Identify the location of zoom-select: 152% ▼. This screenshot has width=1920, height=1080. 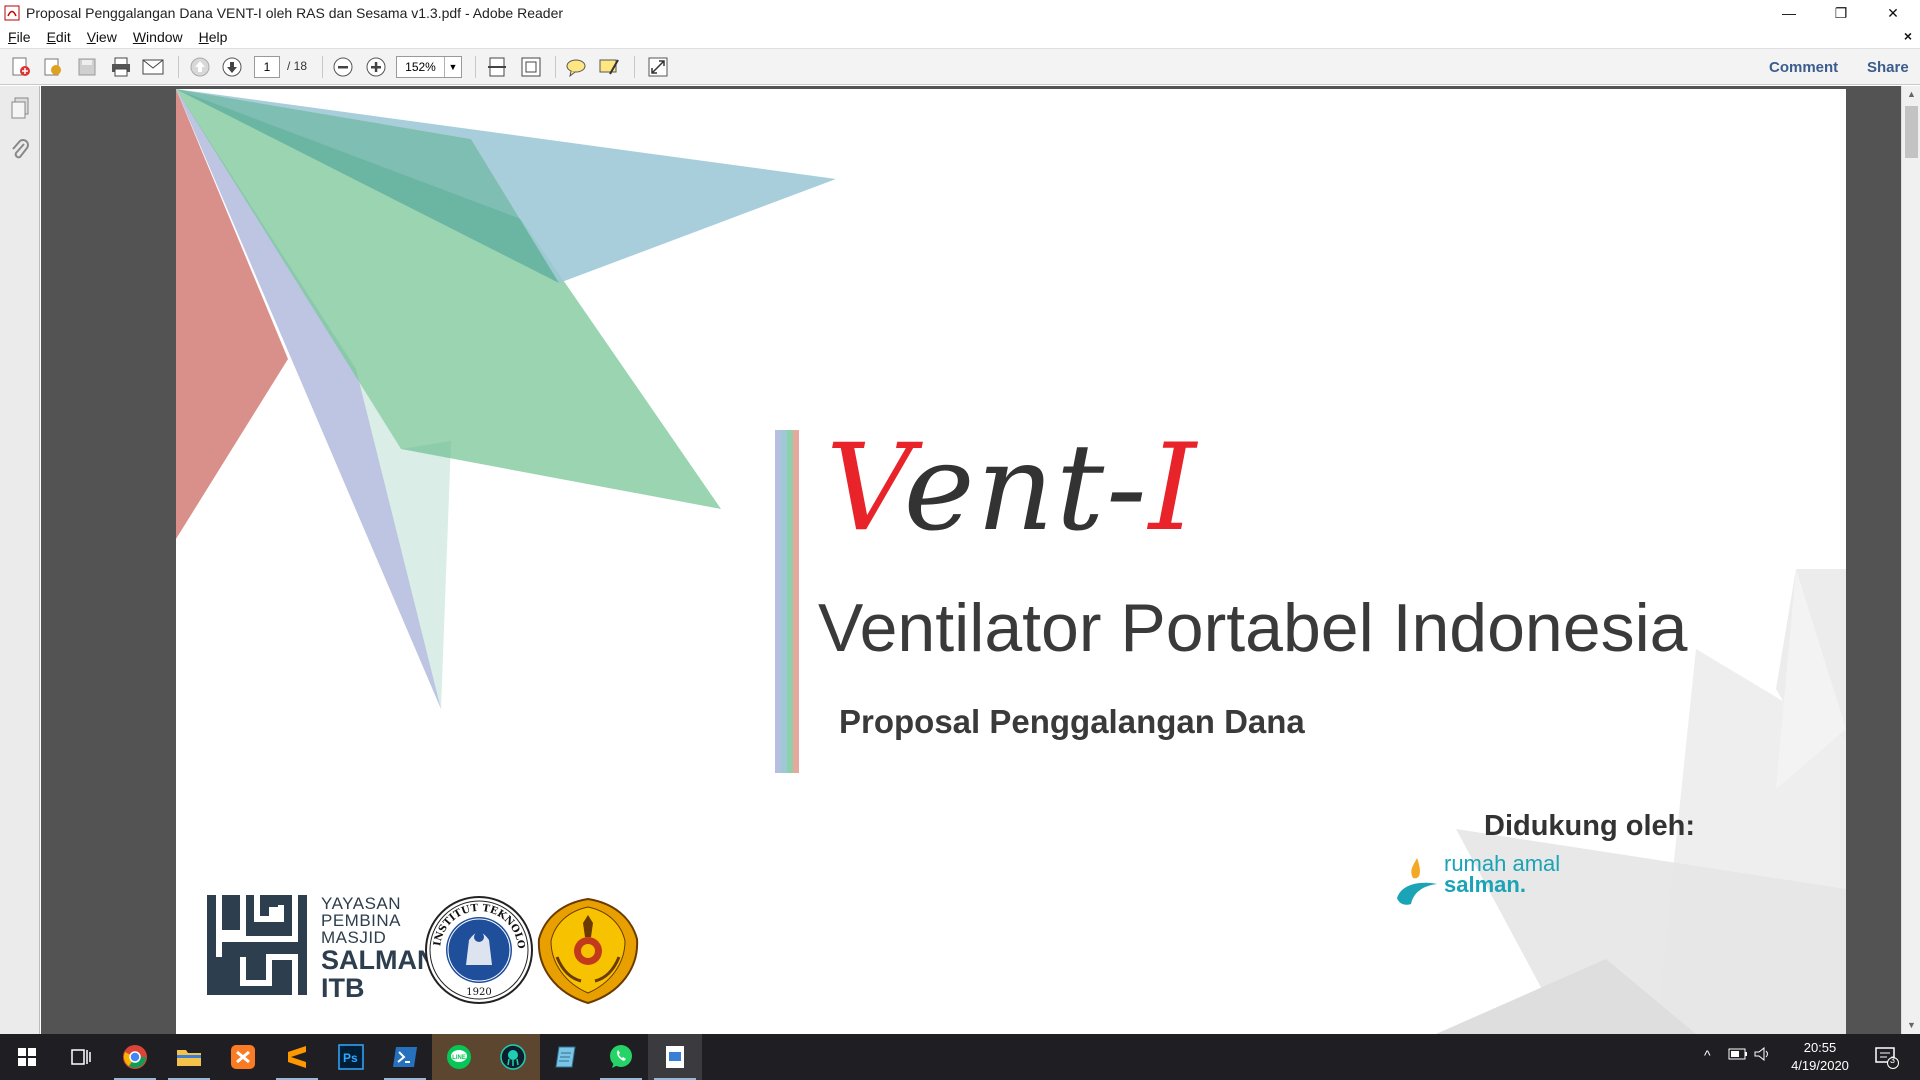
(429, 67).